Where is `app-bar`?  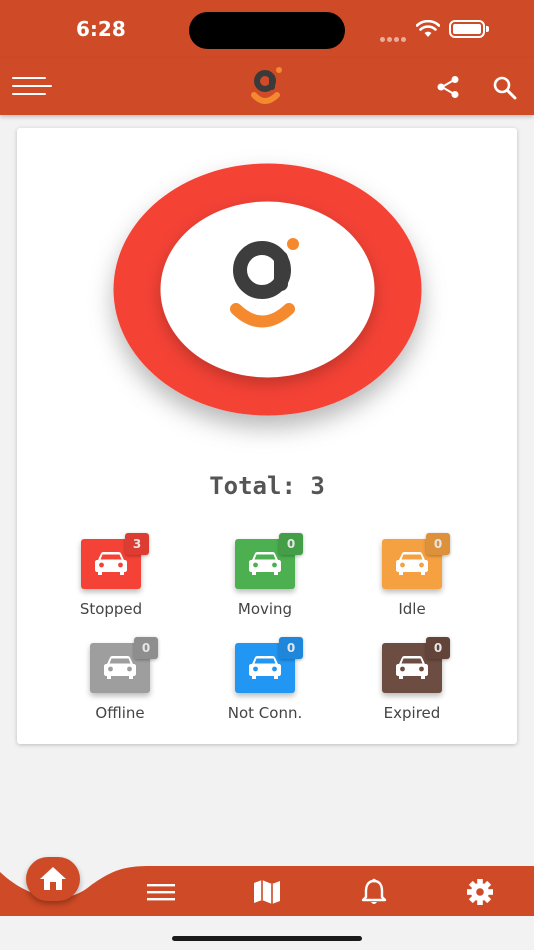 app-bar is located at coordinates (267, 86).